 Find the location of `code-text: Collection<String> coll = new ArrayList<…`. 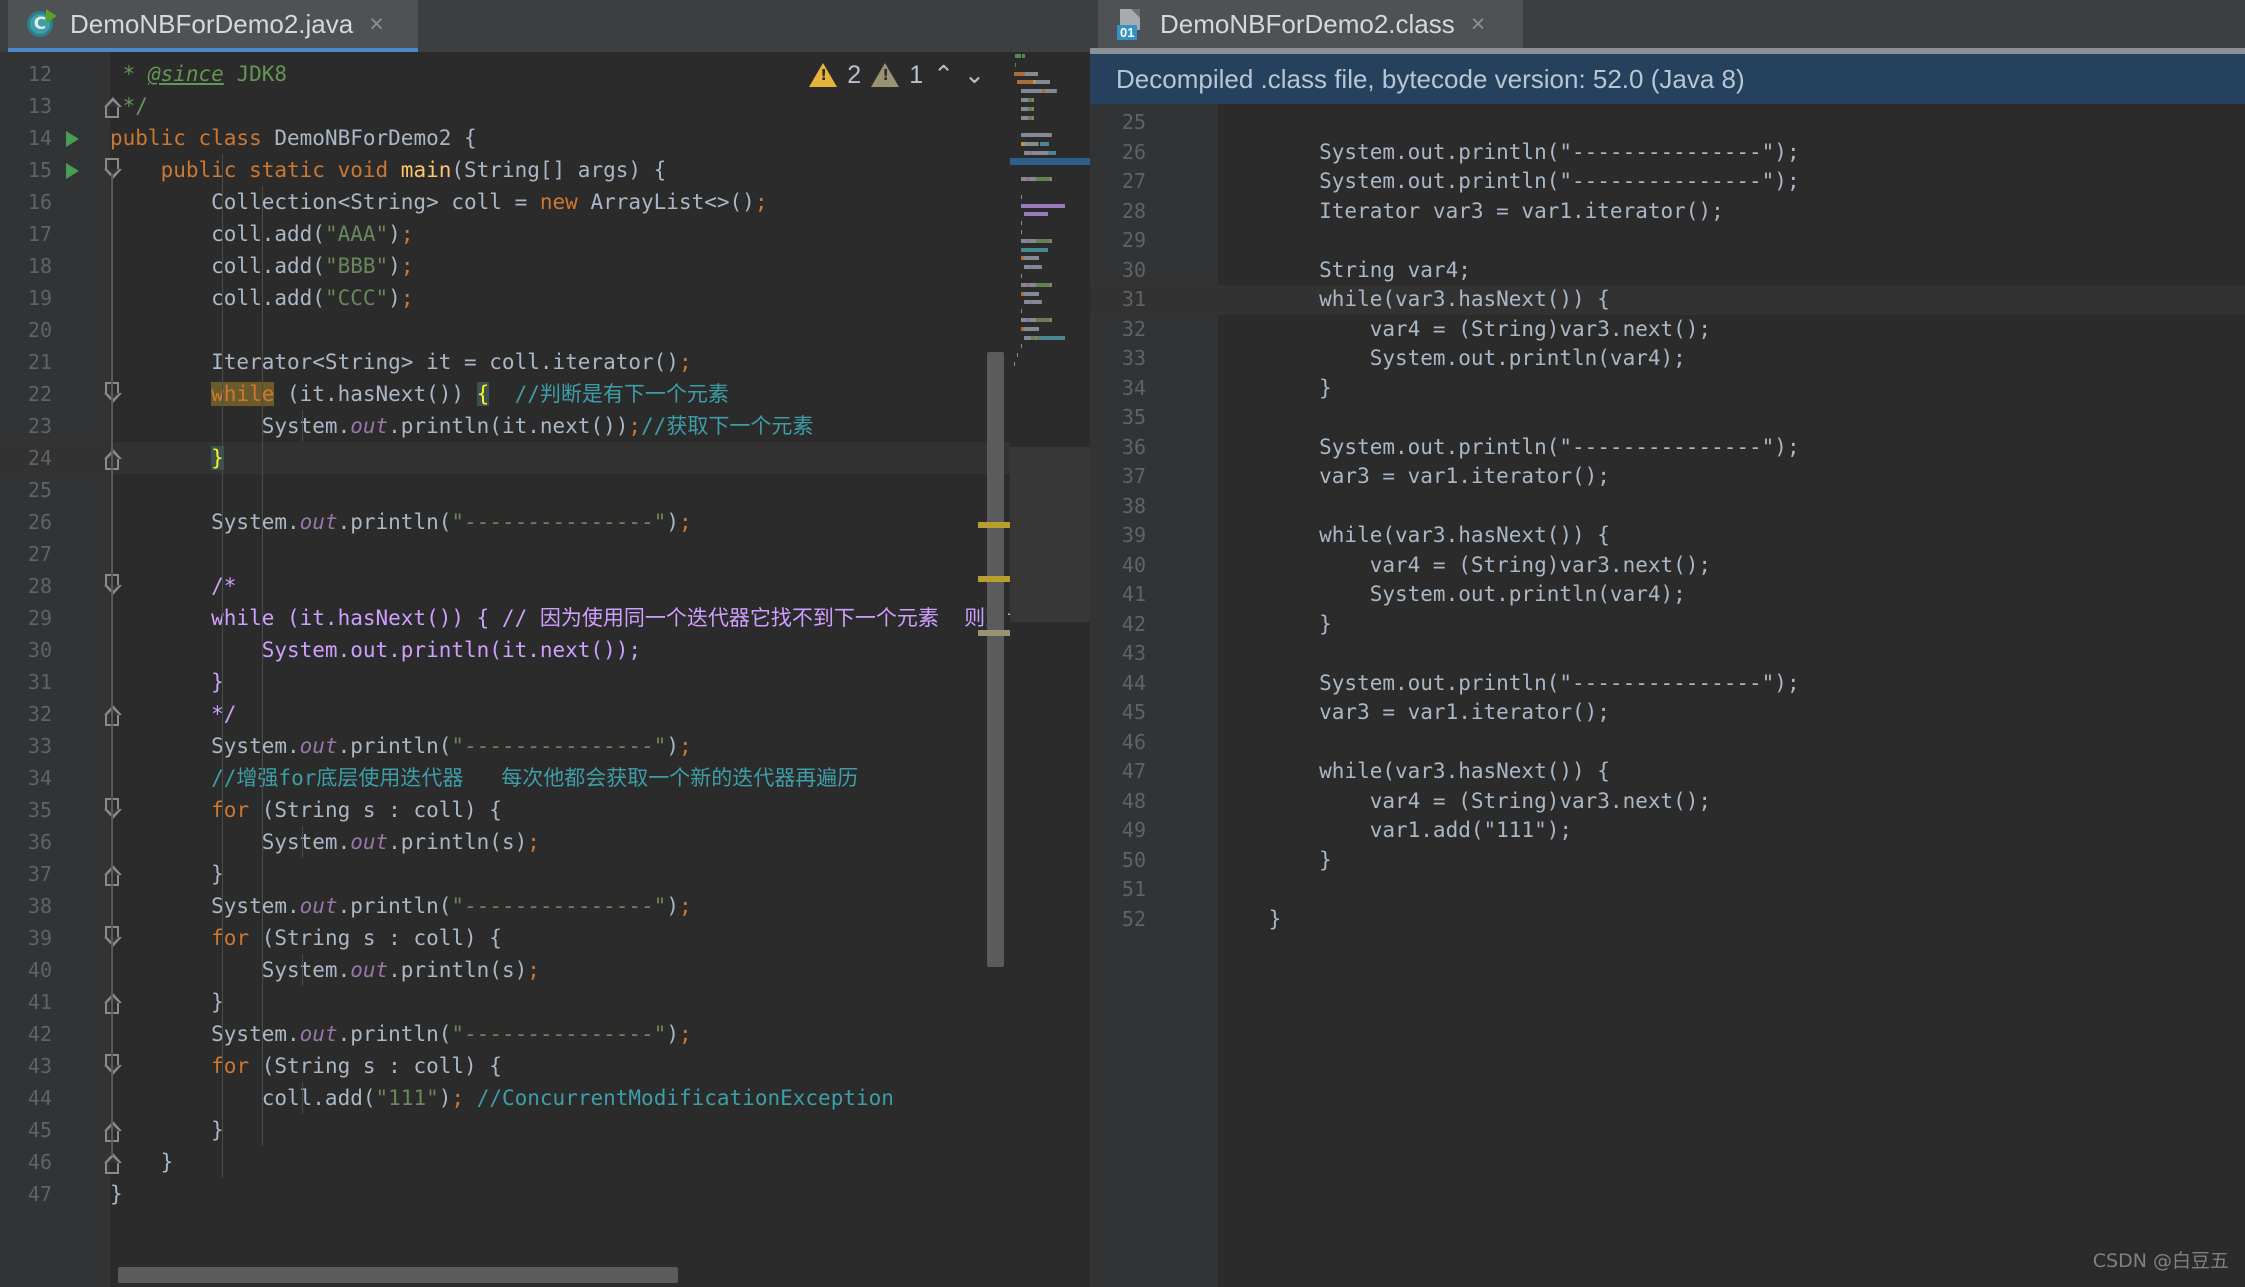

code-text: Collection<String> coll = new ArrayList<… is located at coordinates (439, 202).